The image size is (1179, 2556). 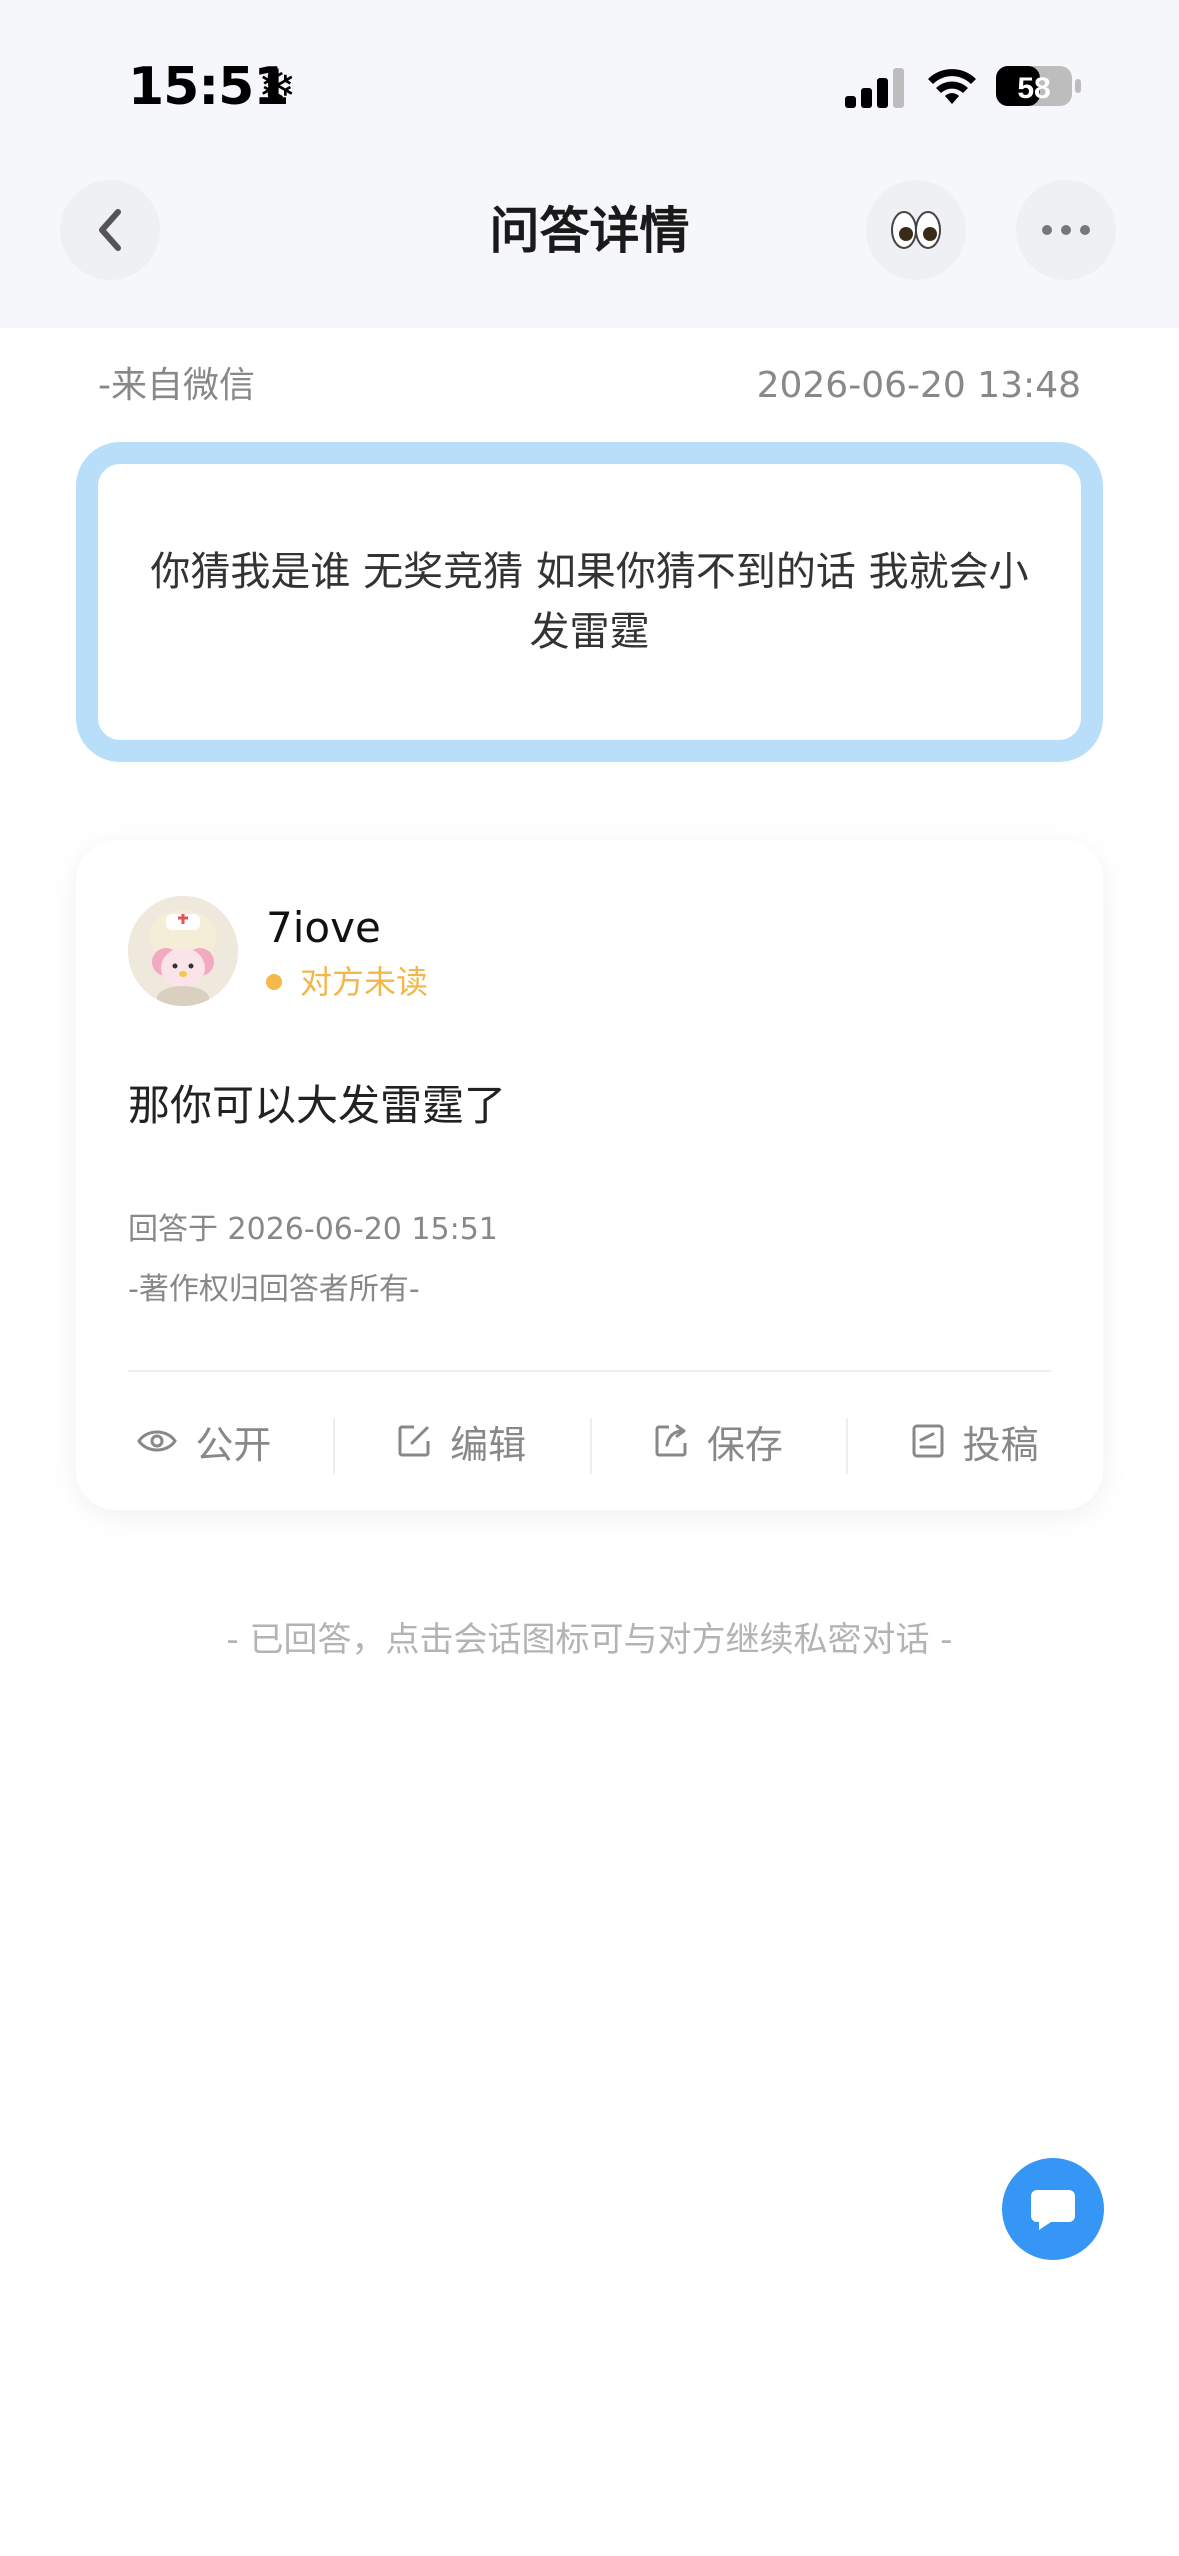 What do you see at coordinates (589, 1640) in the screenshot?
I see `reply-hint: - 已回答，点击会话图标可与对方继续私密对话 -` at bounding box center [589, 1640].